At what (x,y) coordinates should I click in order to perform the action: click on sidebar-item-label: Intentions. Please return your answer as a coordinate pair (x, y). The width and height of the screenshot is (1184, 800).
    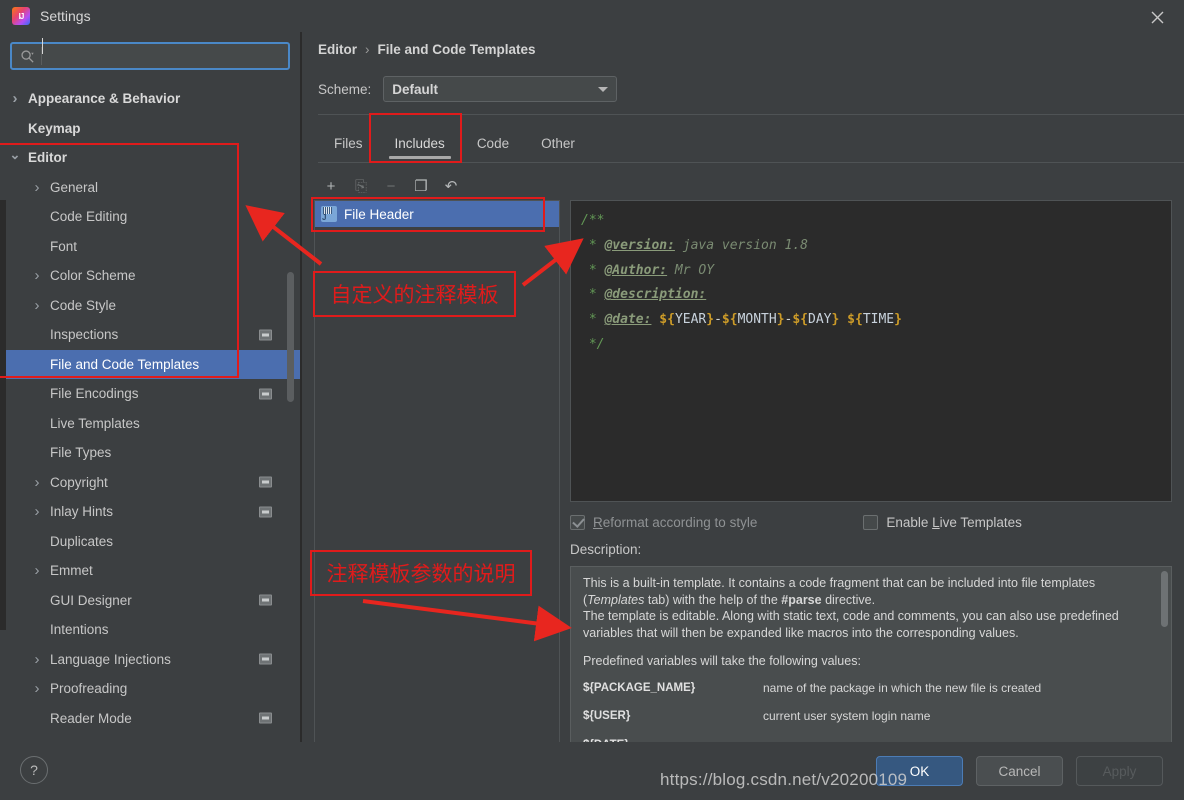
    Looking at the image, I should click on (79, 630).